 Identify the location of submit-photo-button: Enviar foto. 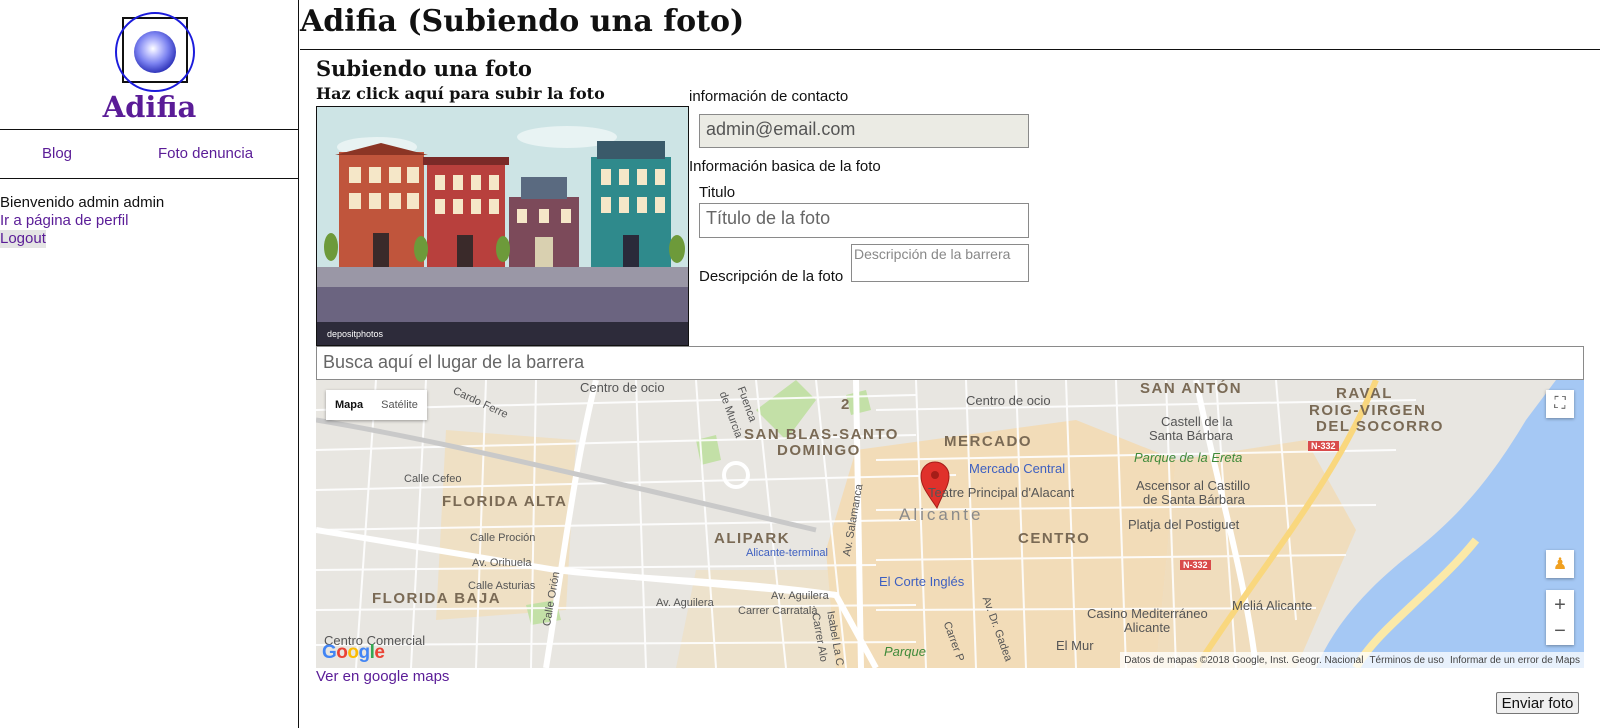
(1537, 703).